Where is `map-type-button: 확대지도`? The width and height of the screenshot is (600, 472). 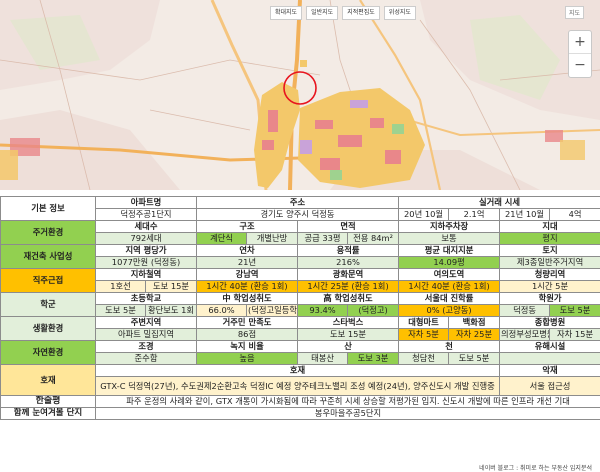 map-type-button: 확대지도 is located at coordinates (286, 13).